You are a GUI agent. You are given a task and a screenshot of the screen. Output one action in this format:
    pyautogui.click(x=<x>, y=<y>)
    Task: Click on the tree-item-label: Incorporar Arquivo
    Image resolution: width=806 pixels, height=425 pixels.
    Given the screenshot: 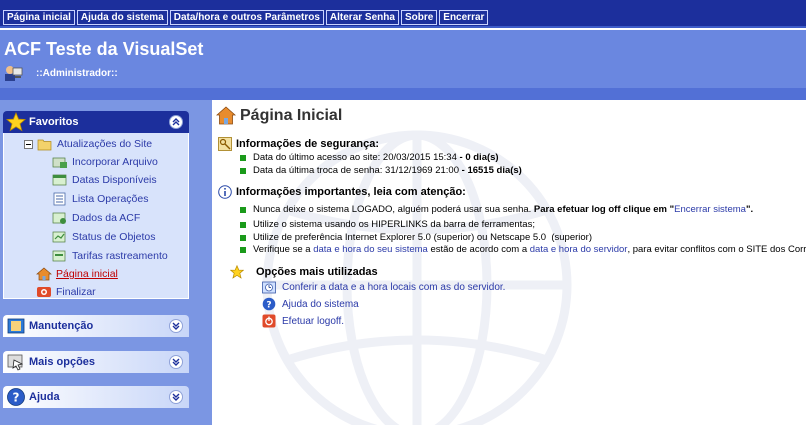 What is the action you would take?
    pyautogui.click(x=115, y=162)
    